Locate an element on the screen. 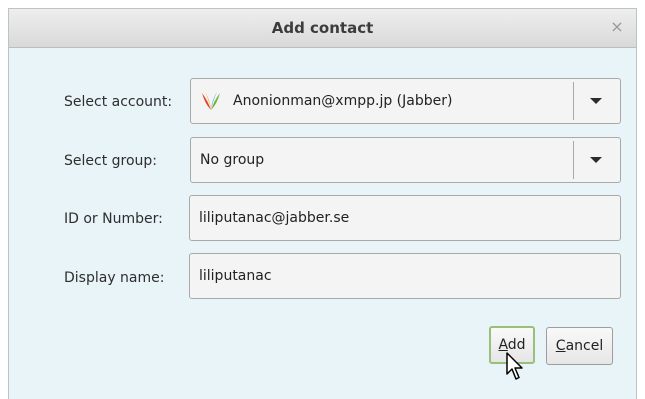 The height and width of the screenshot is (399, 645). id-or-number-field is located at coordinates (405, 218).